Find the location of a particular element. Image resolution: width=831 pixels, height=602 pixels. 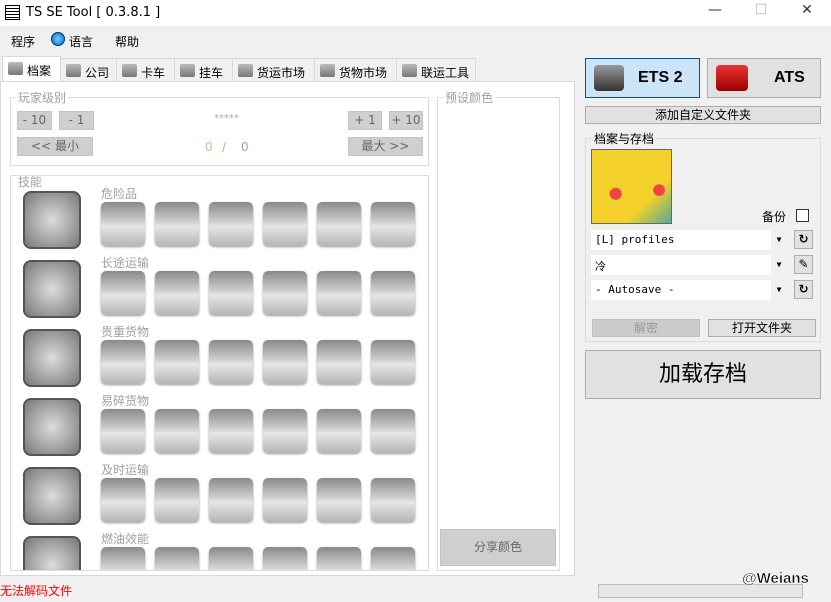

preset-colors-group: 预设颜色 分享颜色 is located at coordinates (498, 330).